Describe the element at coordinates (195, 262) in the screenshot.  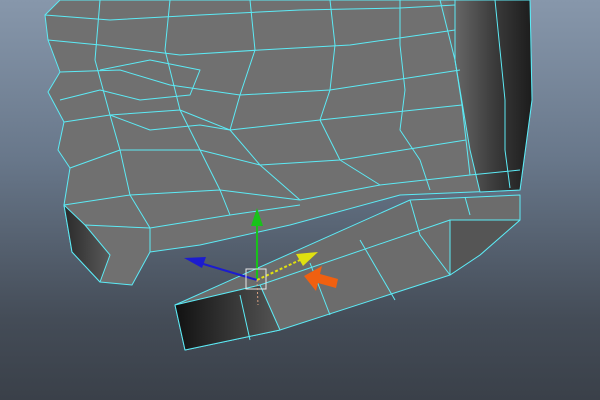
I see `x-axis-arrow-icon` at that location.